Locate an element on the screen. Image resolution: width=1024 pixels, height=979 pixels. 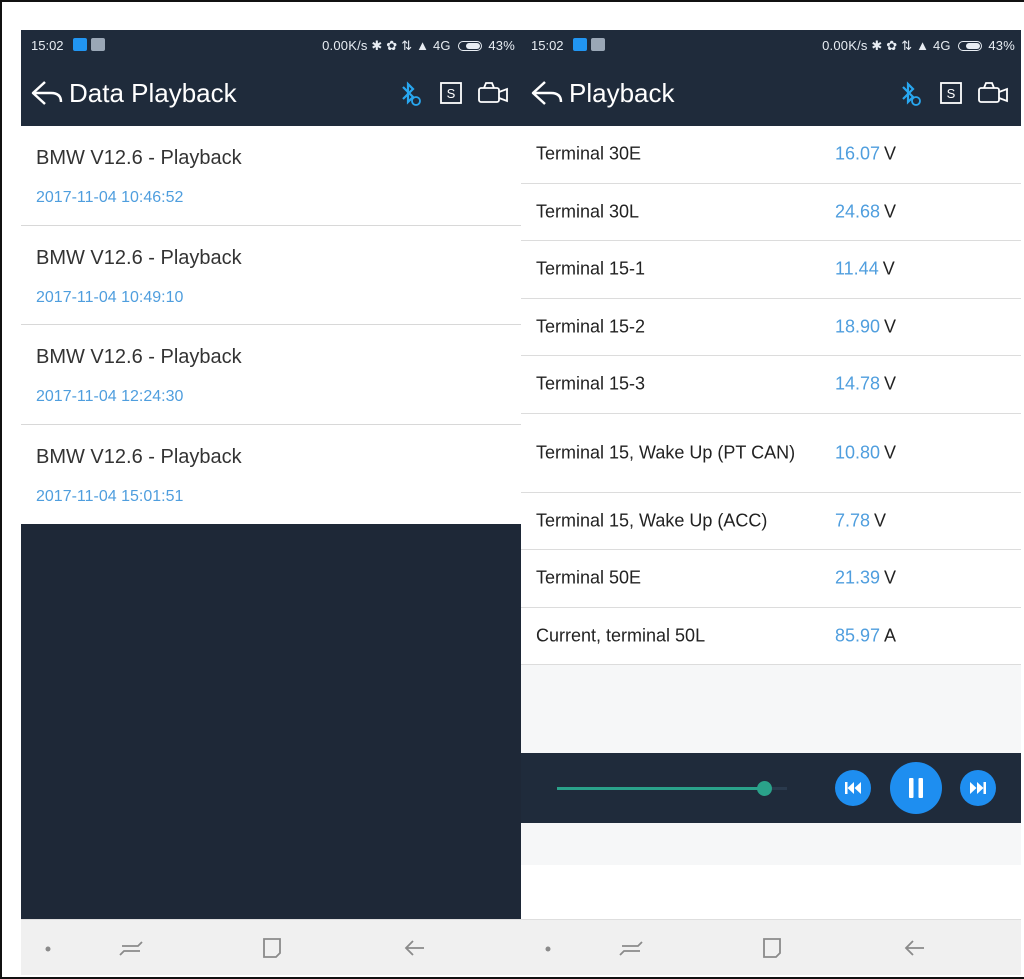
fast-forward-button is located at coordinates (978, 788).